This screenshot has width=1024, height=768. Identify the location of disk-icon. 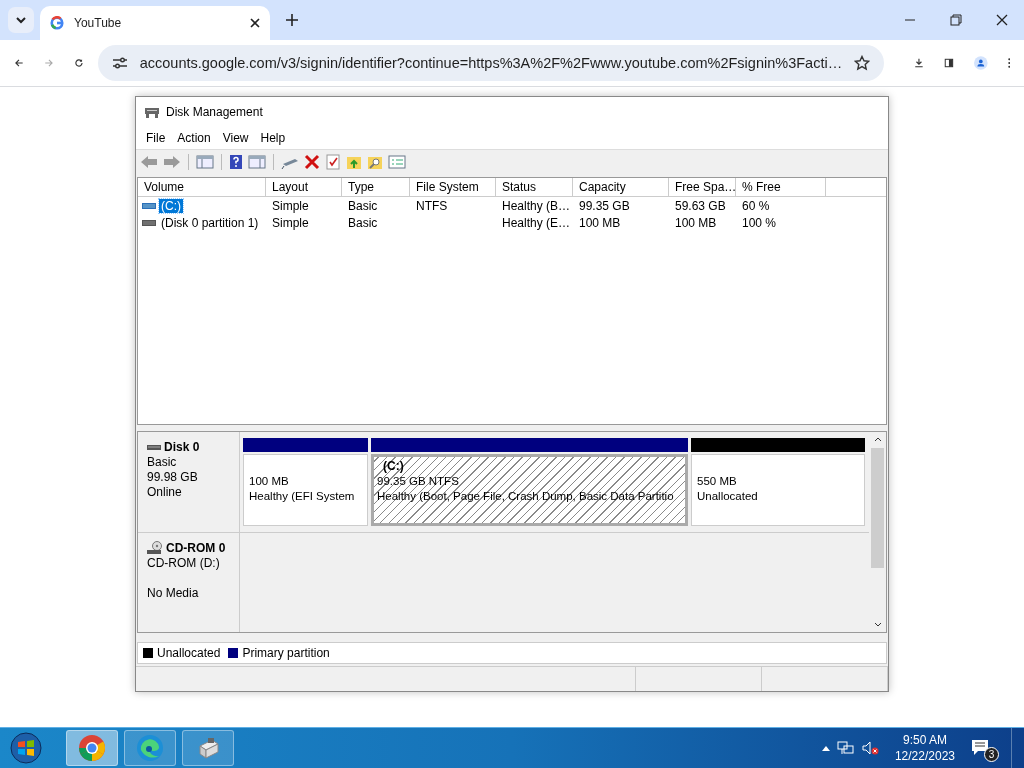
(154, 447).